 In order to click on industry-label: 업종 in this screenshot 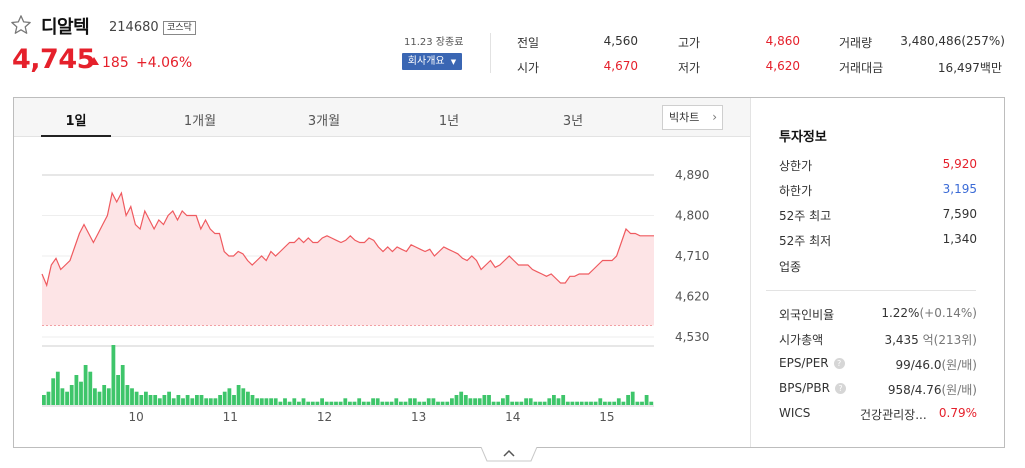, I will do `click(790, 267)`.